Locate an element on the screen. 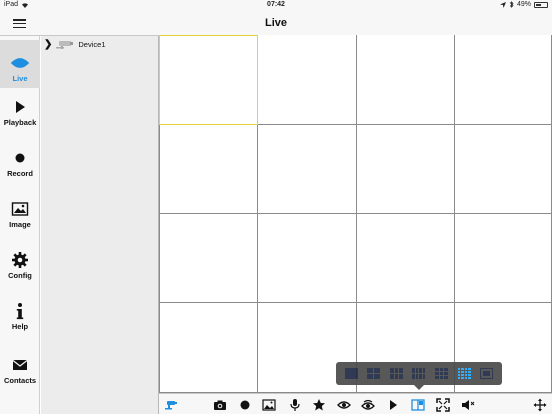 The width and height of the screenshot is (552, 414). nav-bar: Live is located at coordinates (276, 23).